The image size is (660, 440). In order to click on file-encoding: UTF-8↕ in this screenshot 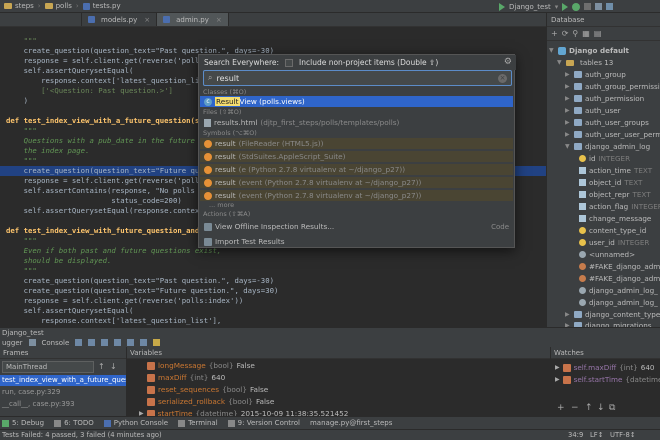, I will do `click(623, 435)`.